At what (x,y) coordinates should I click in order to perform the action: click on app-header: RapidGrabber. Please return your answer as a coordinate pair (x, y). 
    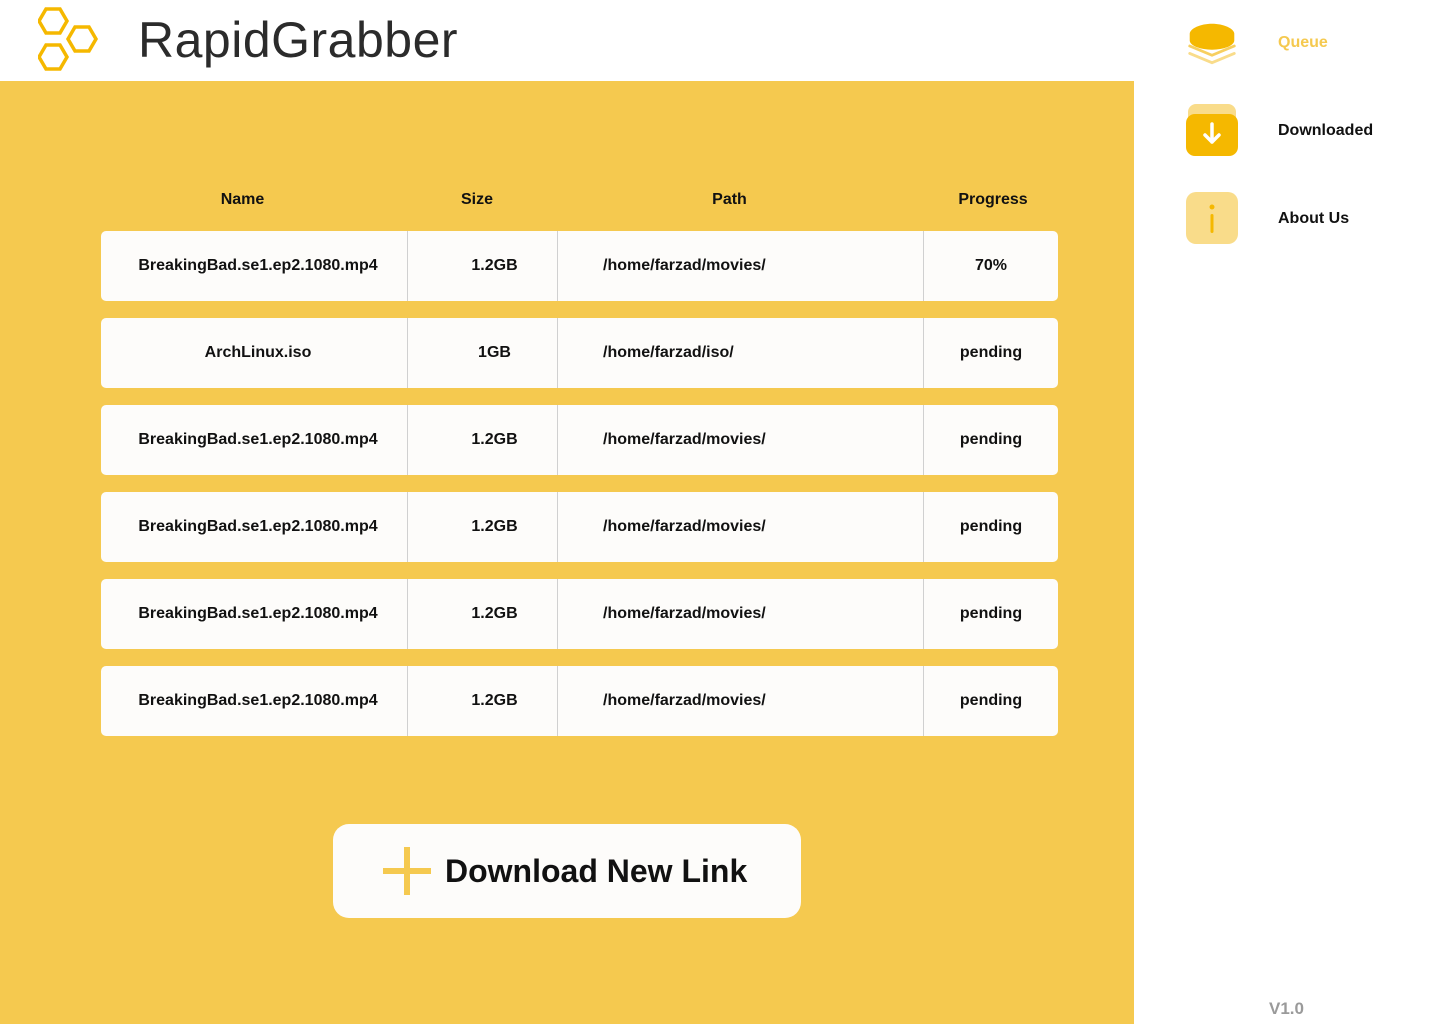
    Looking at the image, I should click on (567, 40).